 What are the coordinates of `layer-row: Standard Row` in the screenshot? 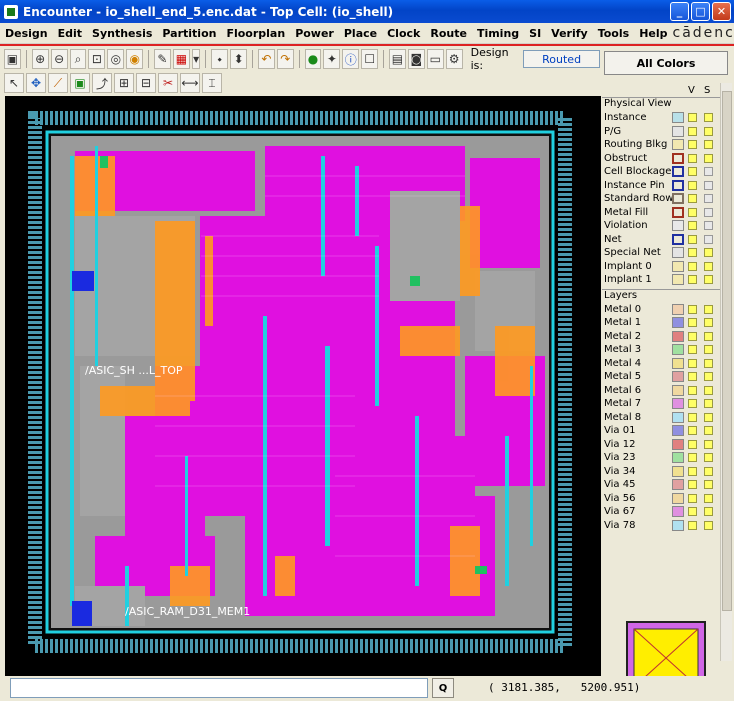 It's located at (661, 199).